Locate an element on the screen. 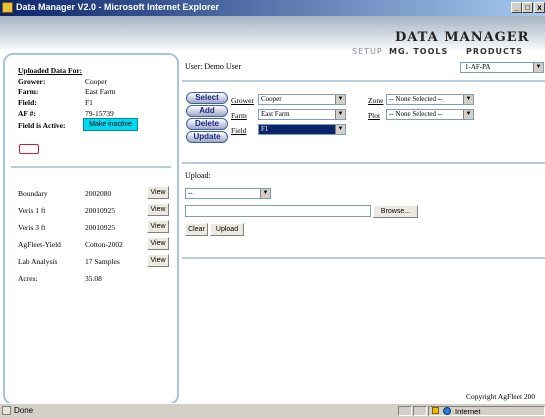  view-veris1-button: View is located at coordinates (158, 209).